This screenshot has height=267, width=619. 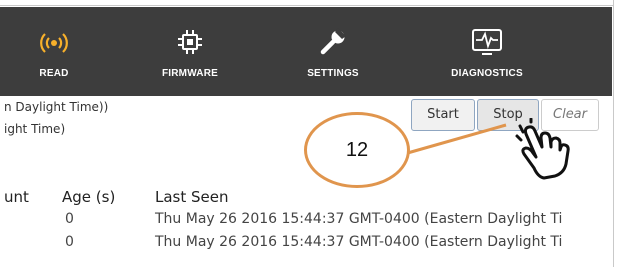 What do you see at coordinates (547, 153) in the screenshot?
I see `pointing-hand-cursor-icon` at bounding box center [547, 153].